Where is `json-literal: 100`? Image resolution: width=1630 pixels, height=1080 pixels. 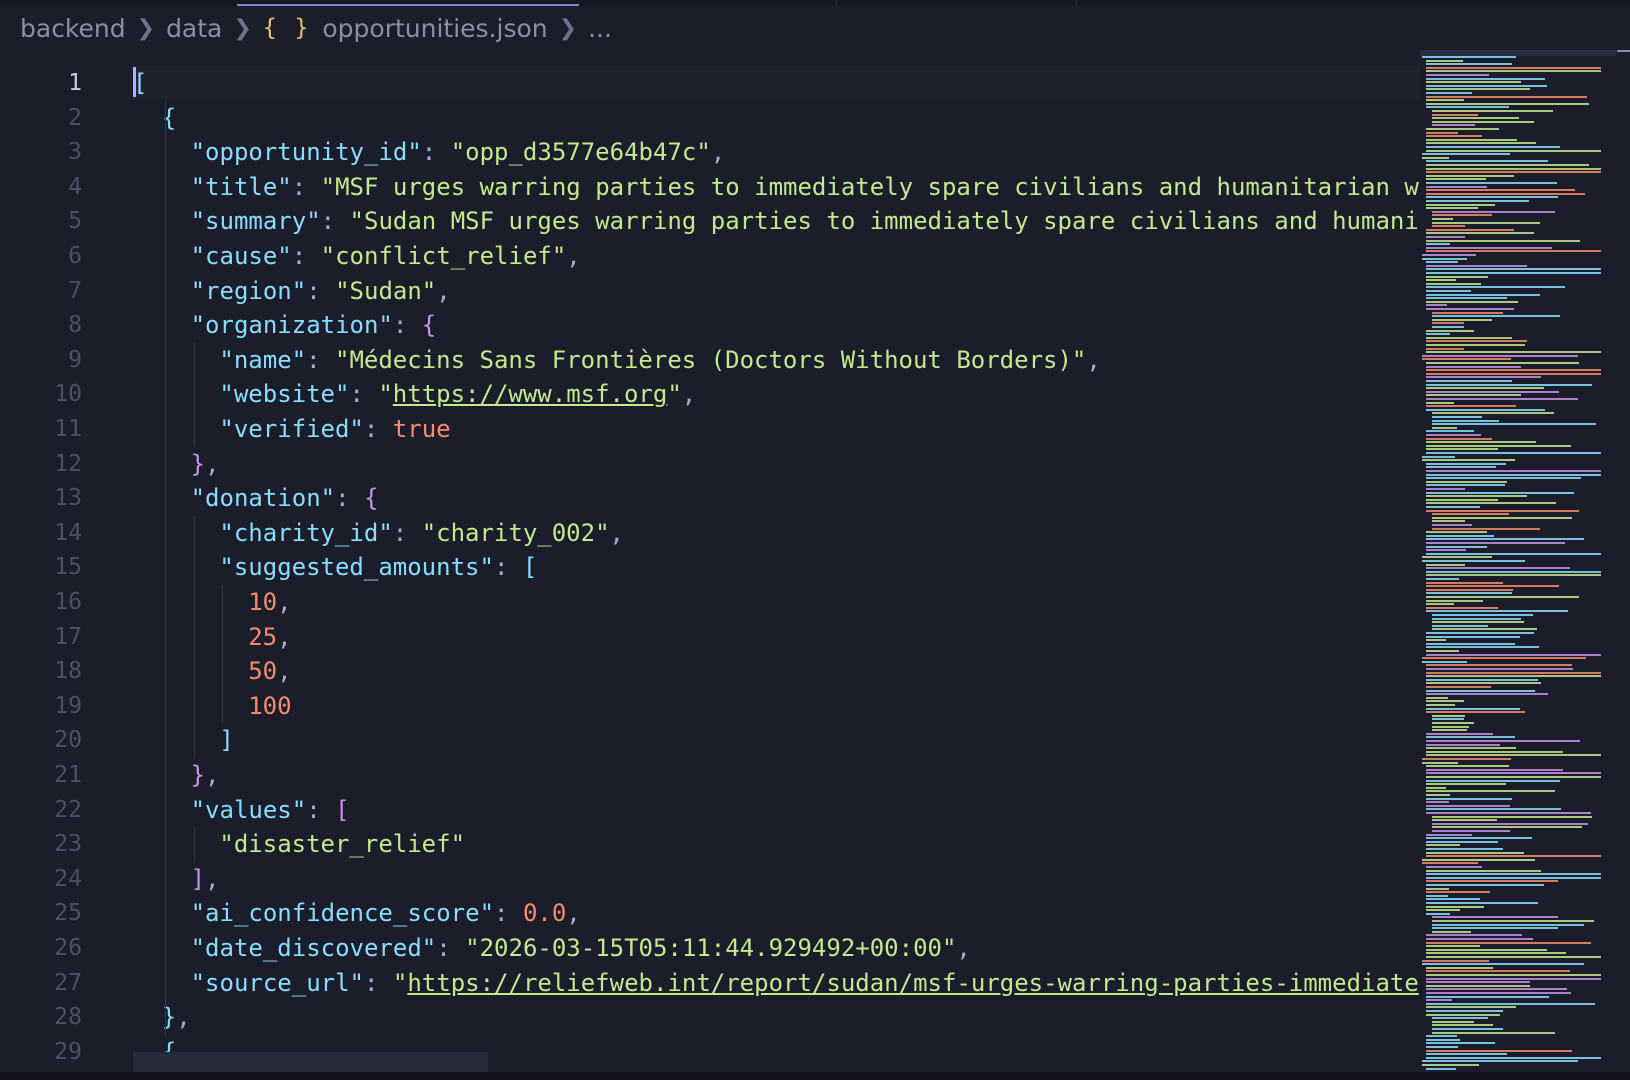
json-literal: 100 is located at coordinates (270, 705).